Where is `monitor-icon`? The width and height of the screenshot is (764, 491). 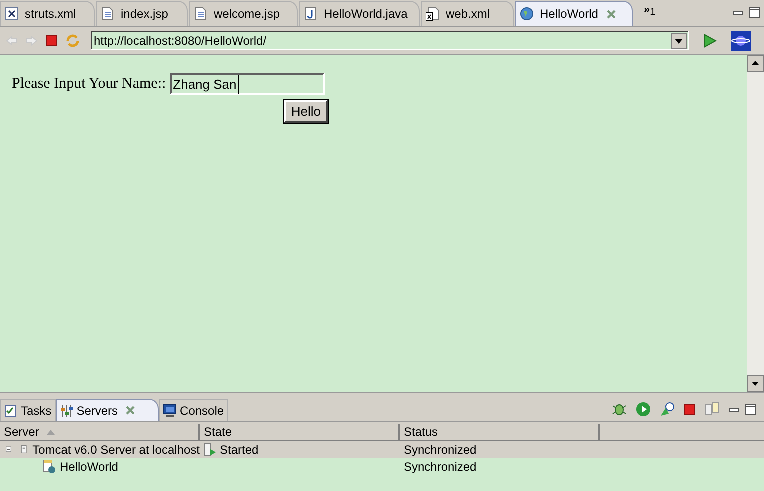 monitor-icon is located at coordinates (170, 411).